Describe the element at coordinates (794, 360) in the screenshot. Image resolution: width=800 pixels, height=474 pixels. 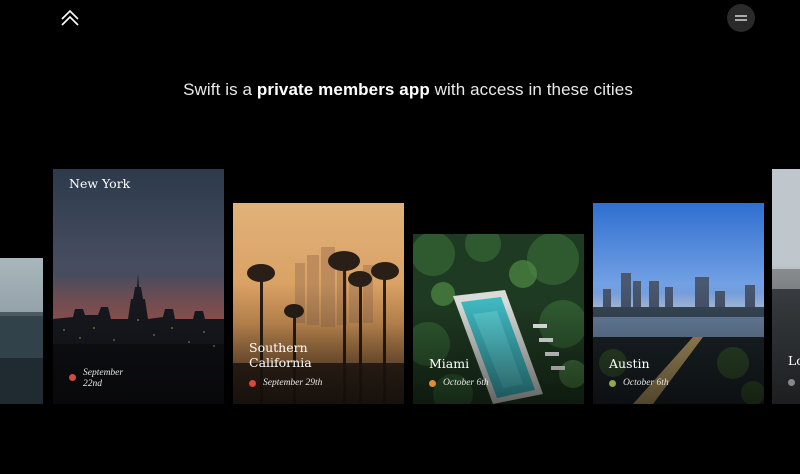
I see `city-name: Lo` at that location.